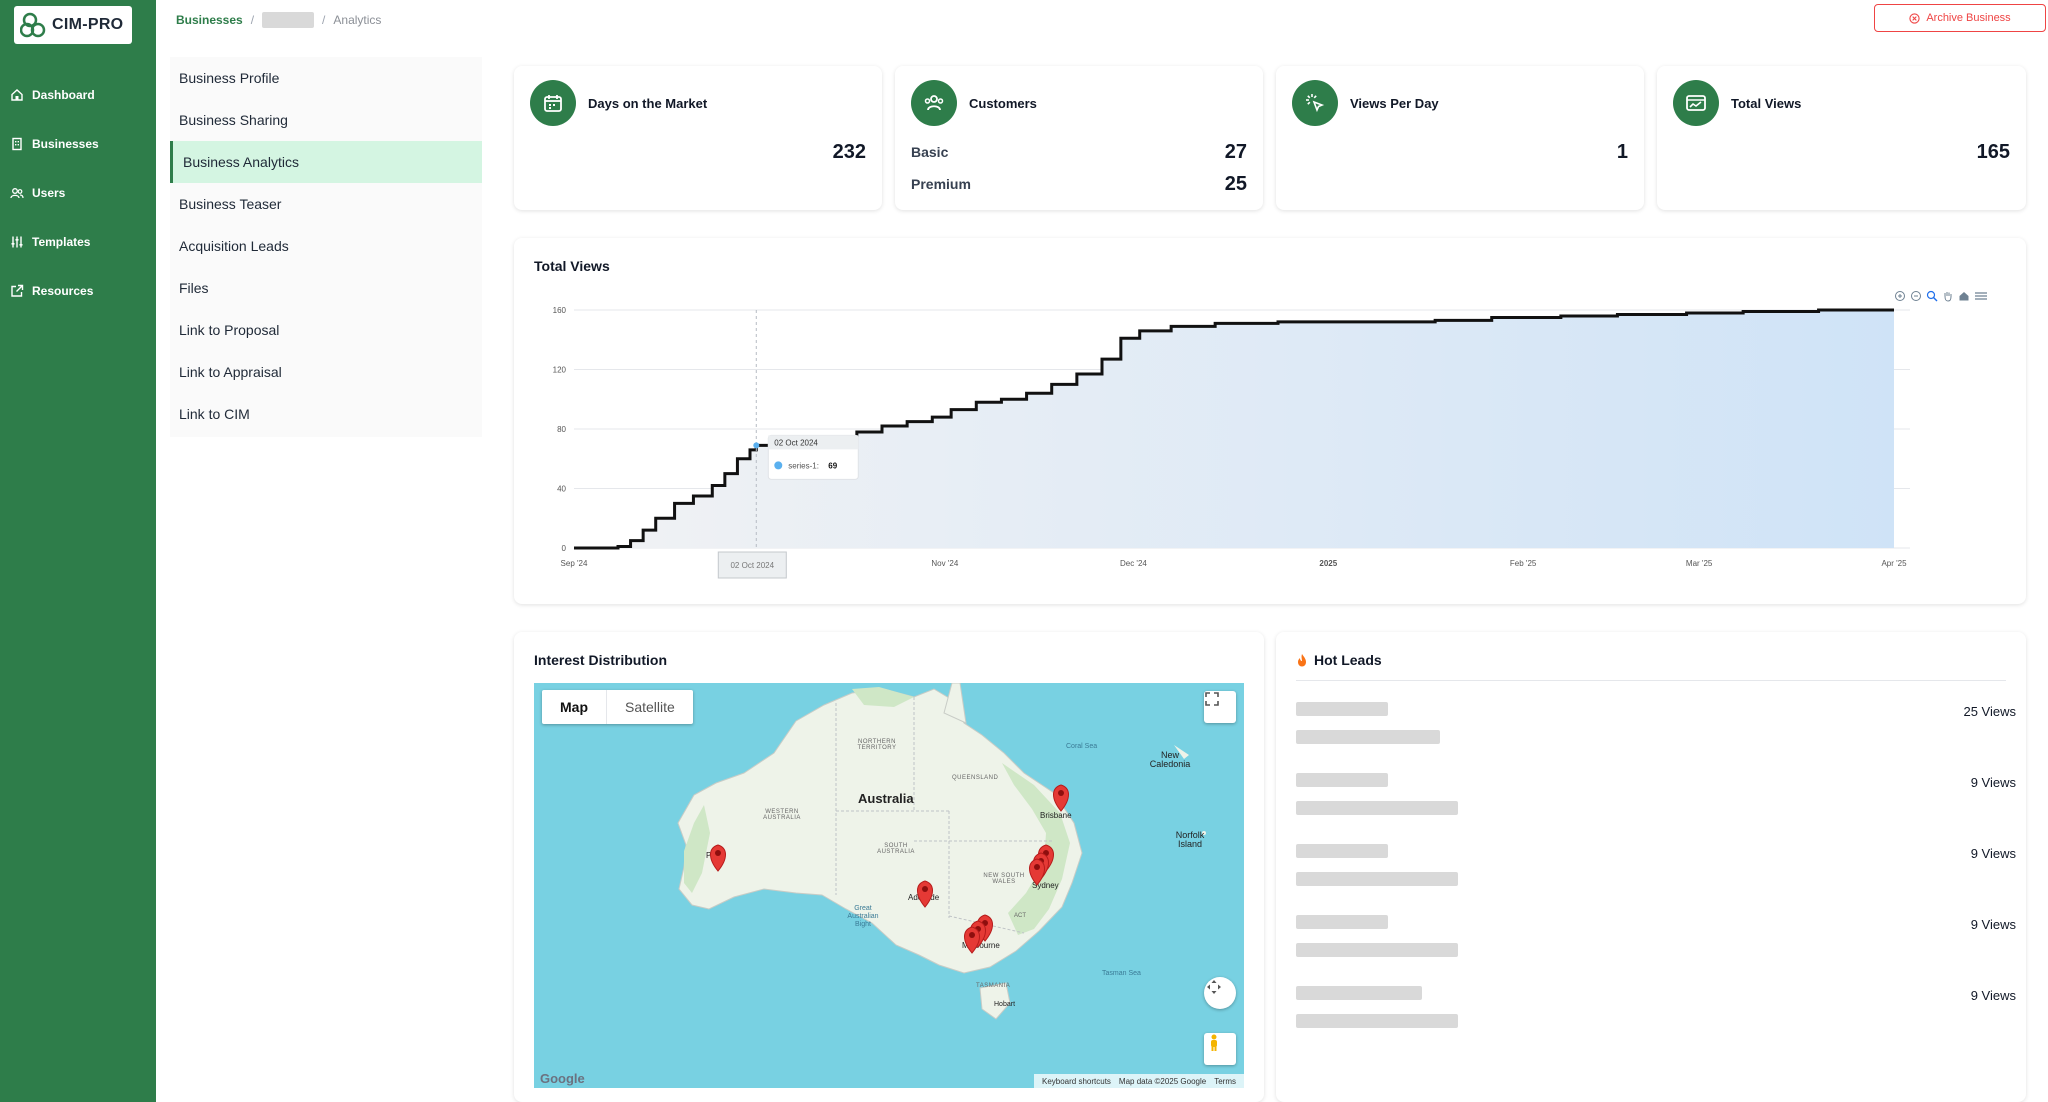 The width and height of the screenshot is (2048, 1102). I want to click on app-name: CIM-PRO, so click(88, 24).